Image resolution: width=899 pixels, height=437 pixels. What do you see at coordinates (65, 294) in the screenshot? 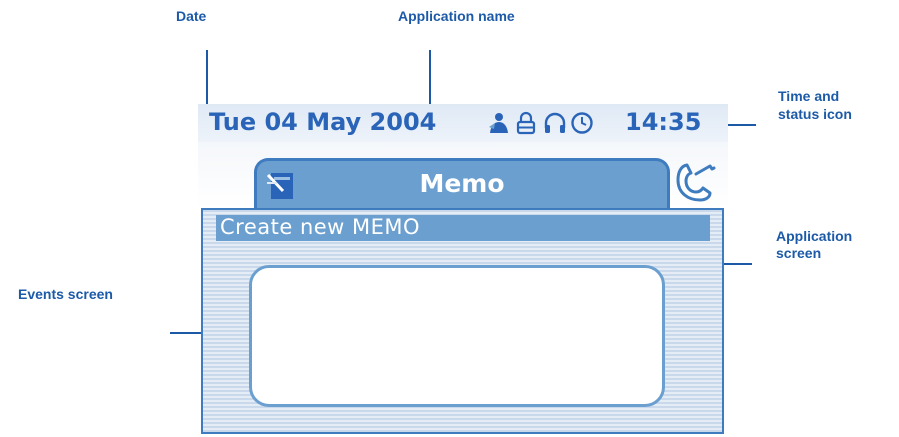
I see `callout-events-screen: Events screen` at bounding box center [65, 294].